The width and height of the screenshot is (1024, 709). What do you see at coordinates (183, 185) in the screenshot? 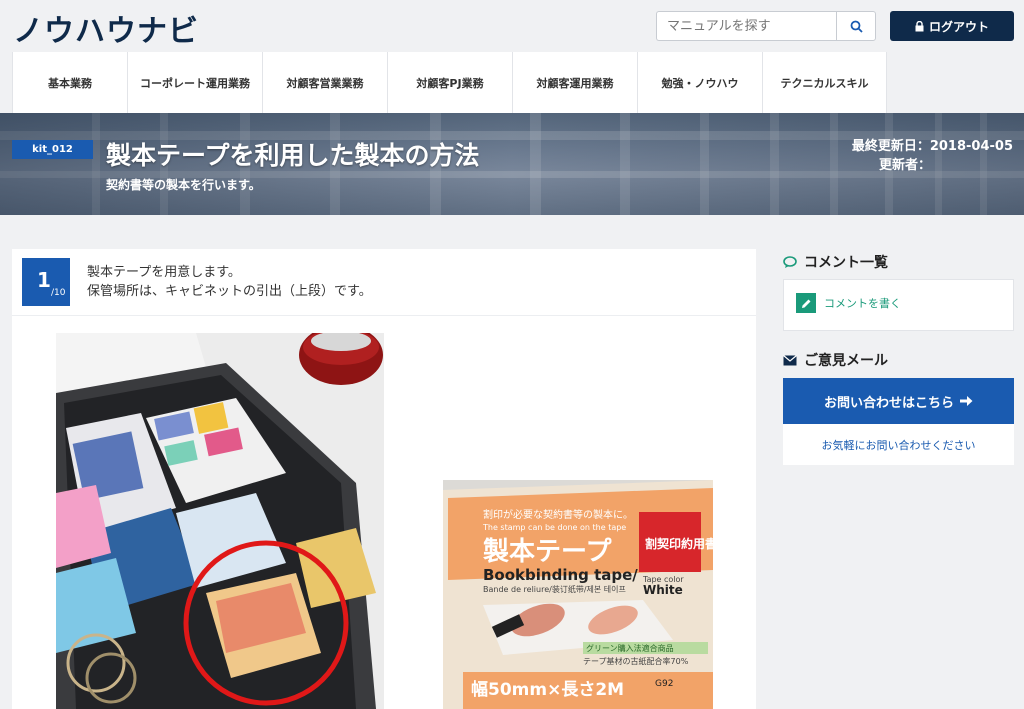
I see `page-subtitle: 契約書等の製本を行います。` at bounding box center [183, 185].